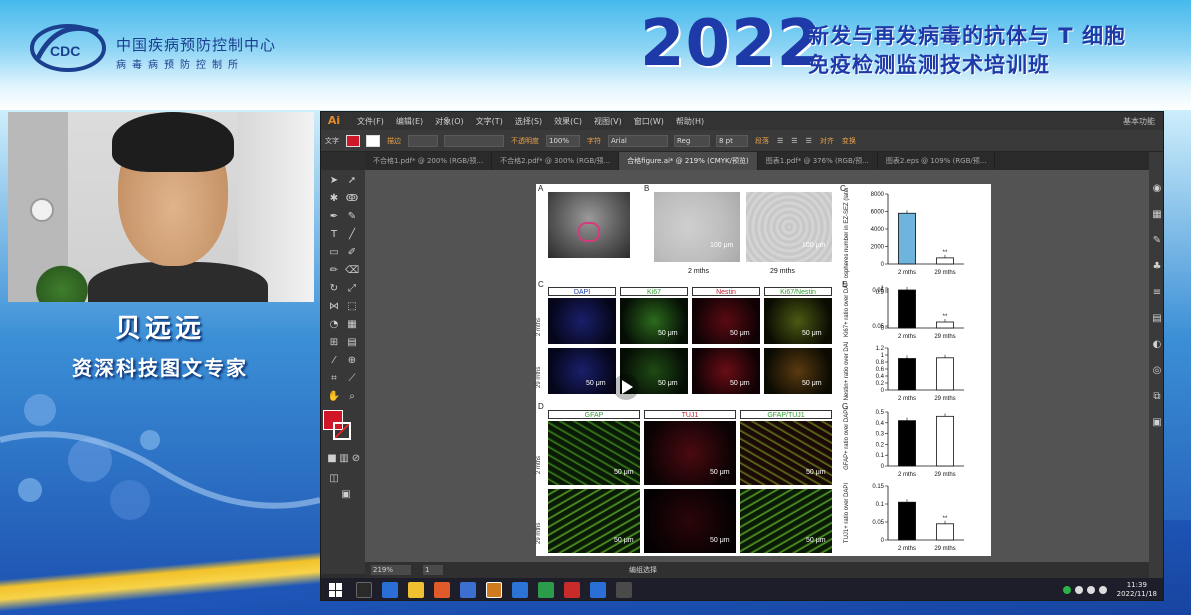  Describe the element at coordinates (352, 343) in the screenshot. I see `gradient-tool-icon: ▤` at that location.